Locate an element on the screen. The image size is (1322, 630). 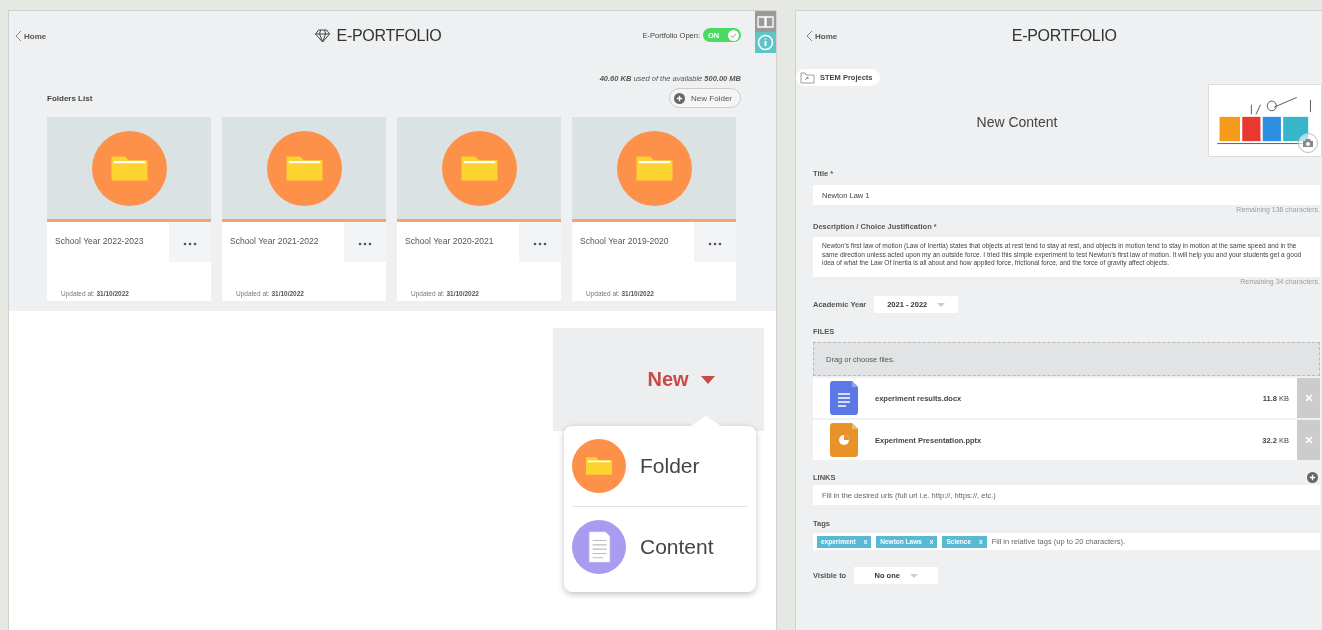
form-heading: New Content is located at coordinates (1017, 122).